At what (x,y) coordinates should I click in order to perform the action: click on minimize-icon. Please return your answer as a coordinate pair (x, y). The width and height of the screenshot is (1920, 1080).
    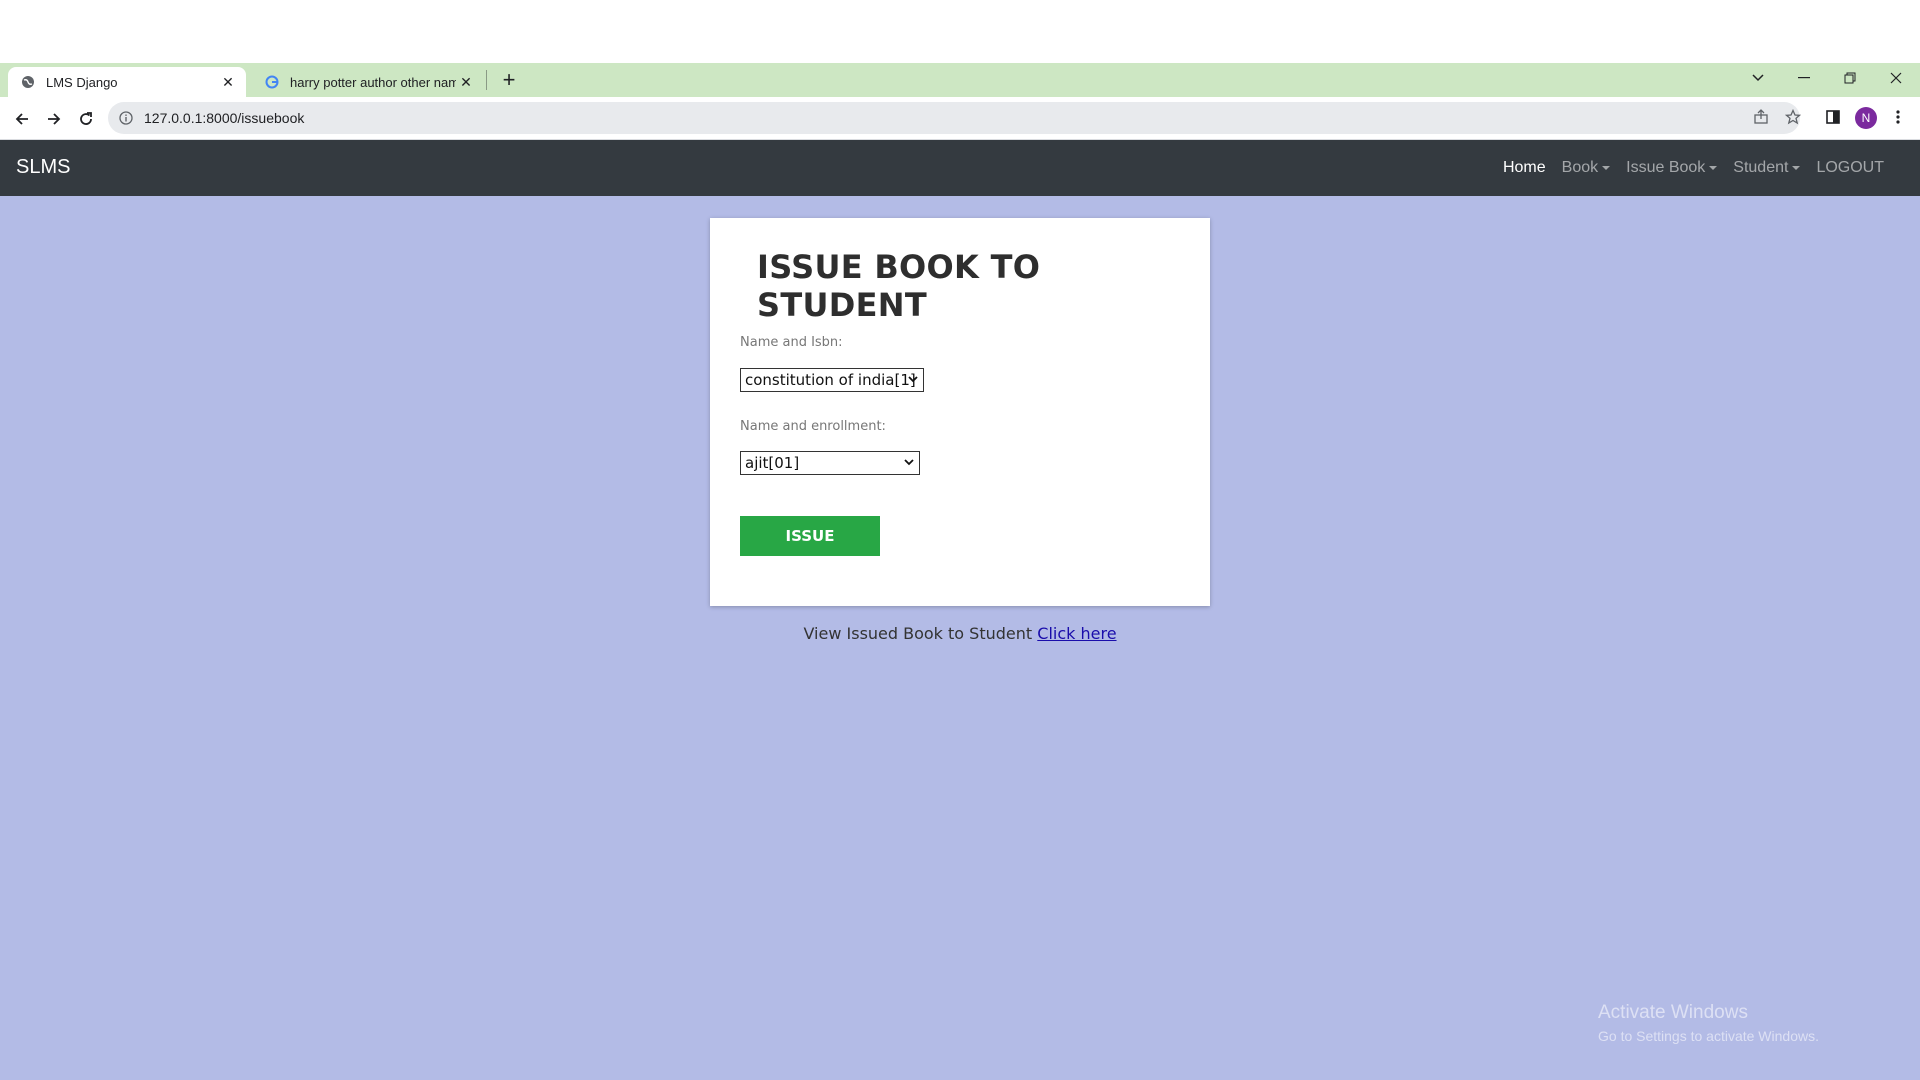
    Looking at the image, I should click on (1804, 78).